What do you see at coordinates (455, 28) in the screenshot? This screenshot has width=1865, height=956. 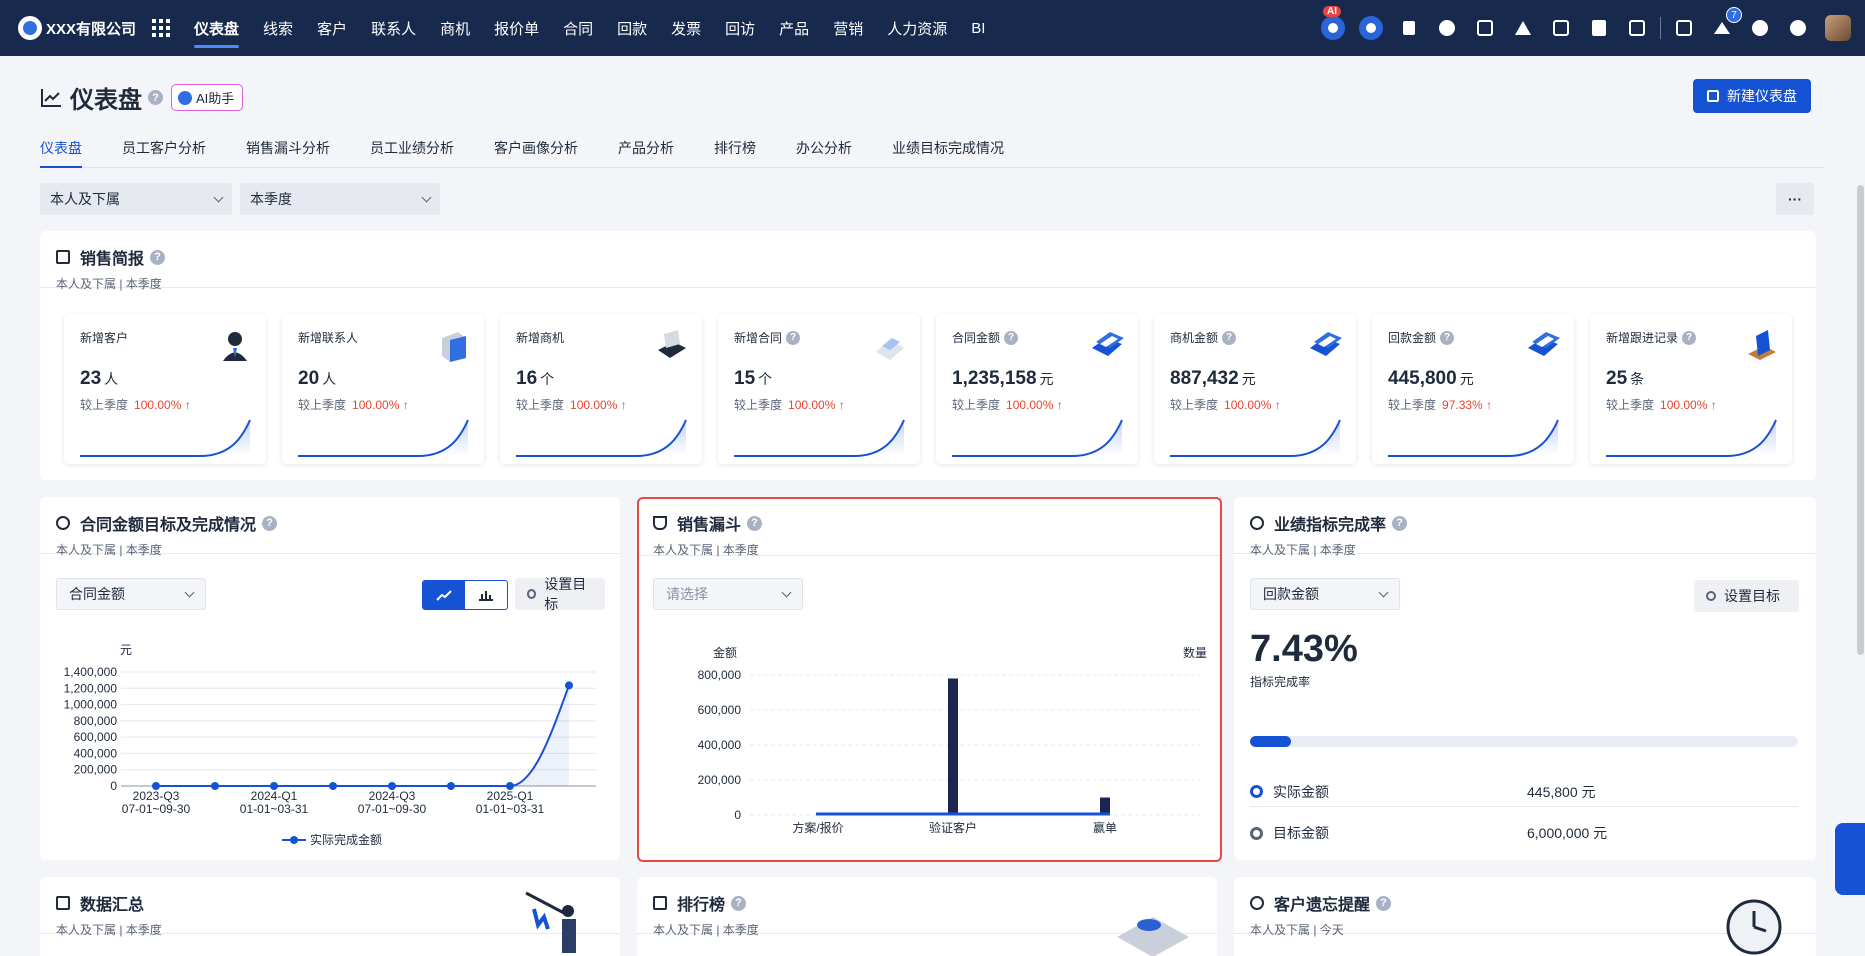 I see `nav-item: 商机` at bounding box center [455, 28].